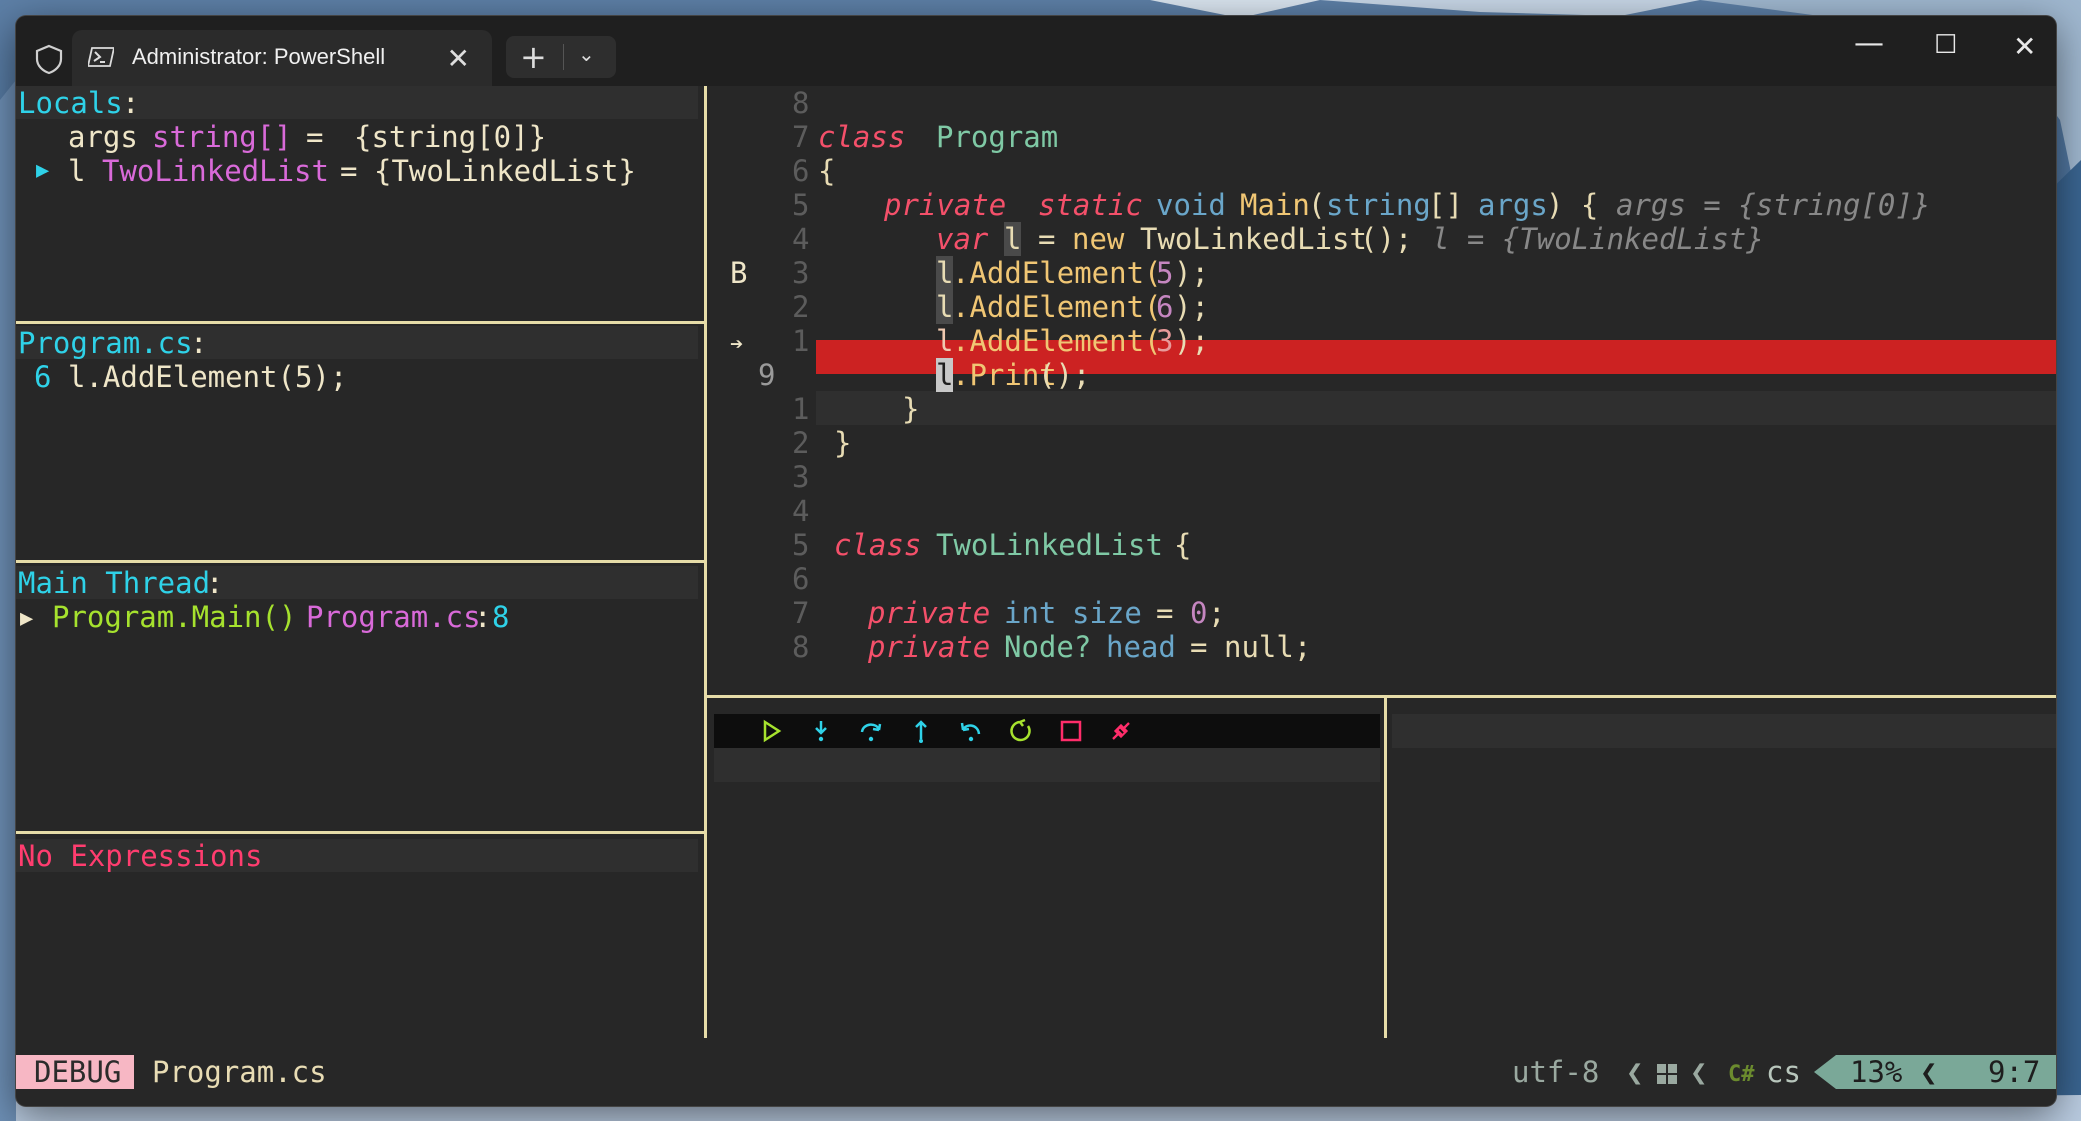 The height and width of the screenshot is (1121, 2081). Describe the element at coordinates (801, 511) in the screenshot. I see `line-number: 4` at that location.